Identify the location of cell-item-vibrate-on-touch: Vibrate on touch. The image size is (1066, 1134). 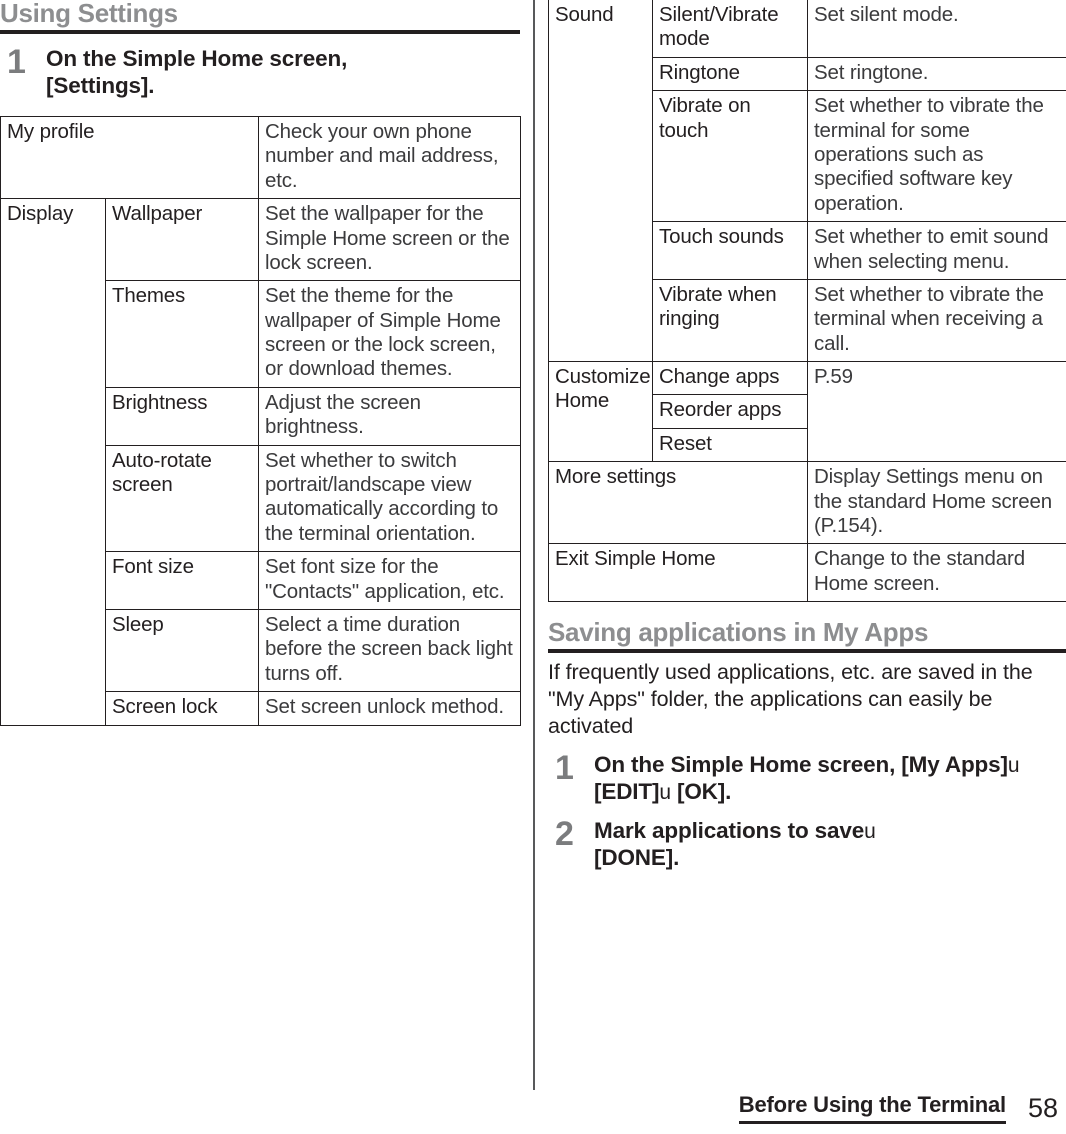
(730, 156).